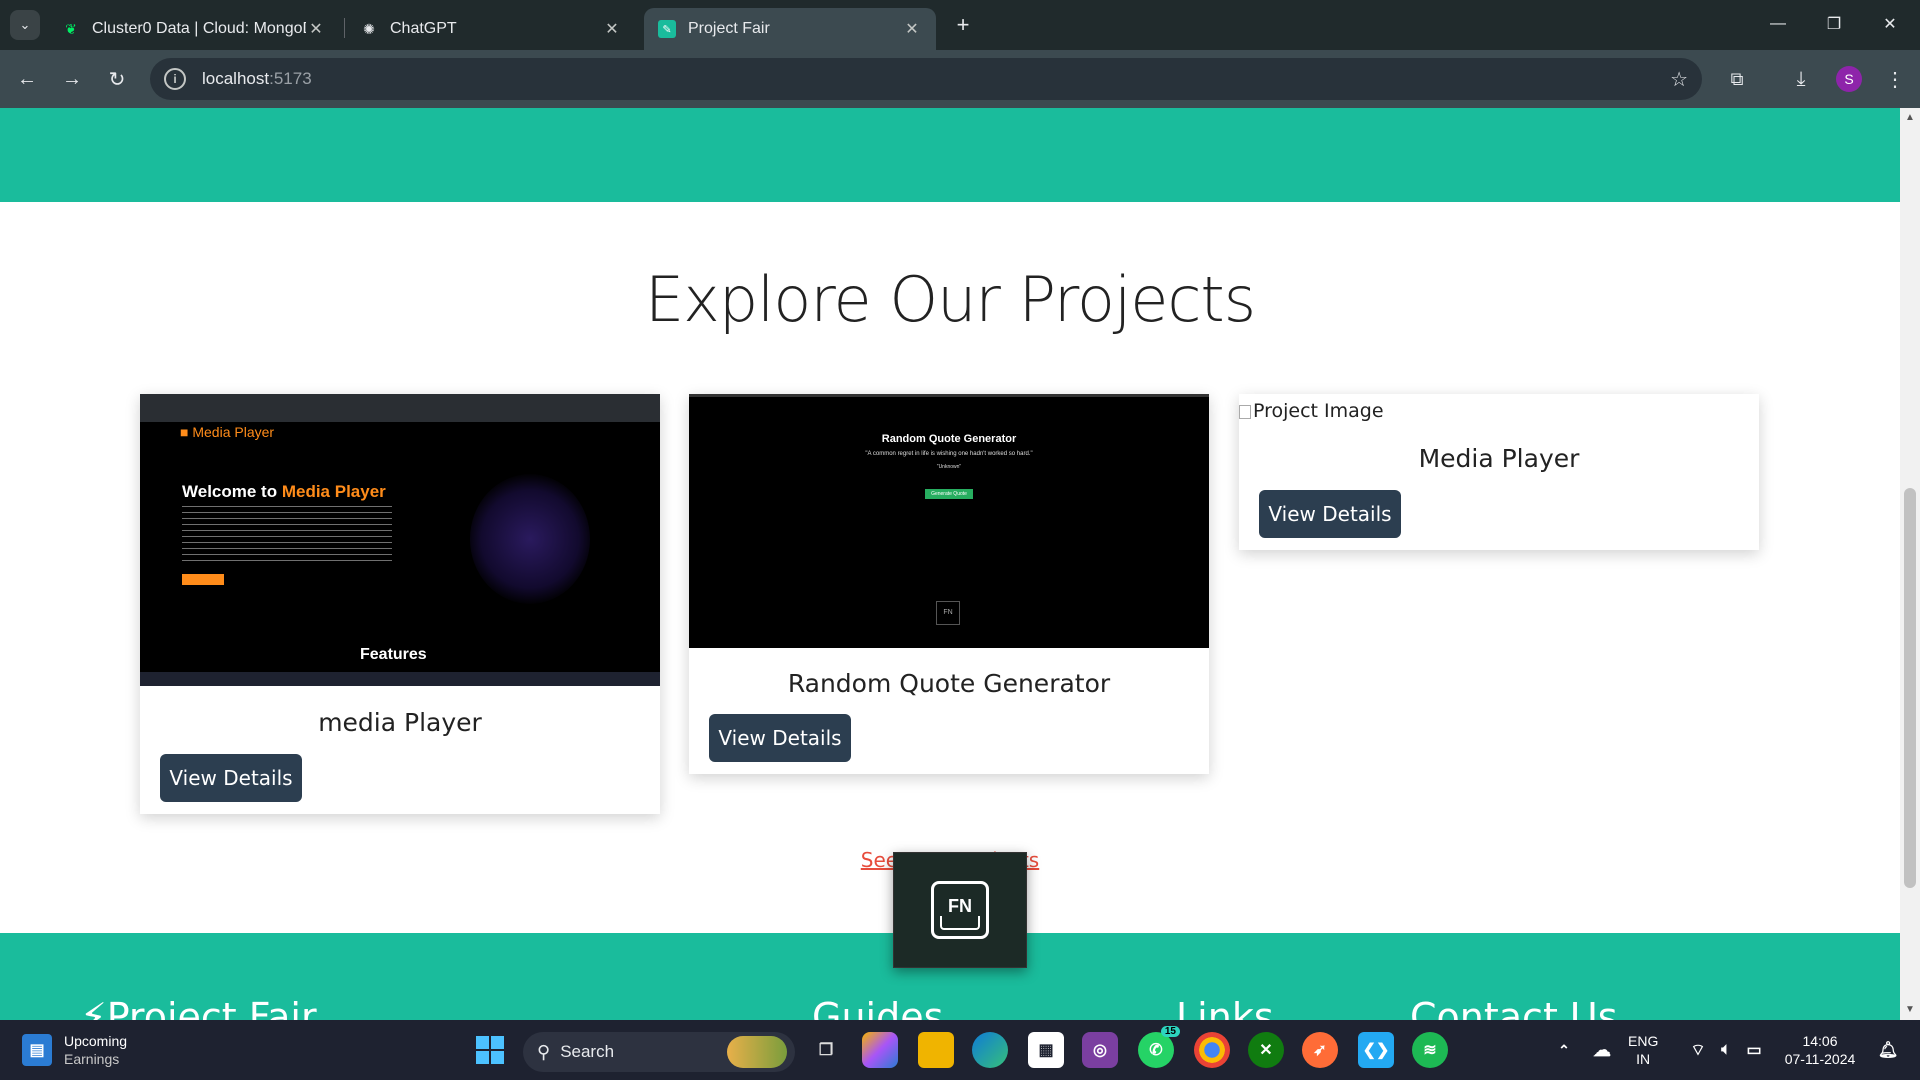  I want to click on site-info-icon: i, so click(175, 79).